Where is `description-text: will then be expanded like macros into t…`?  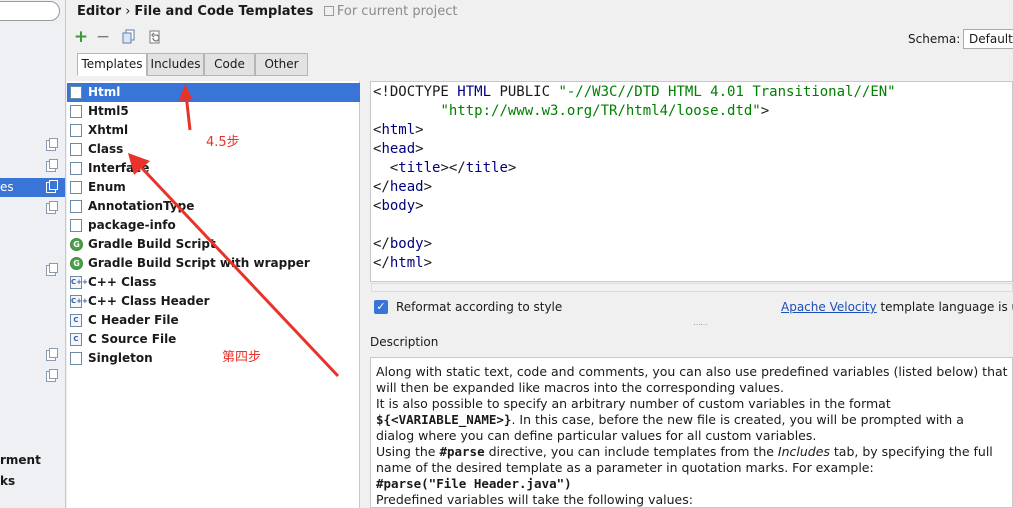 description-text: will then be expanded like macros into t… is located at coordinates (580, 387).